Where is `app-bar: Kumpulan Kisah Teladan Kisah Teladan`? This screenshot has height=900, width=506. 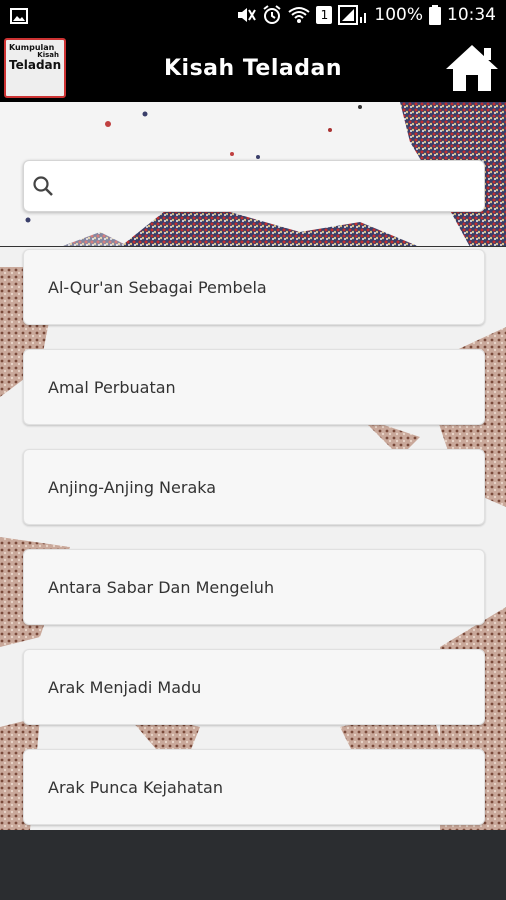
app-bar: Kumpulan Kisah Teladan Kisah Teladan is located at coordinates (253, 68).